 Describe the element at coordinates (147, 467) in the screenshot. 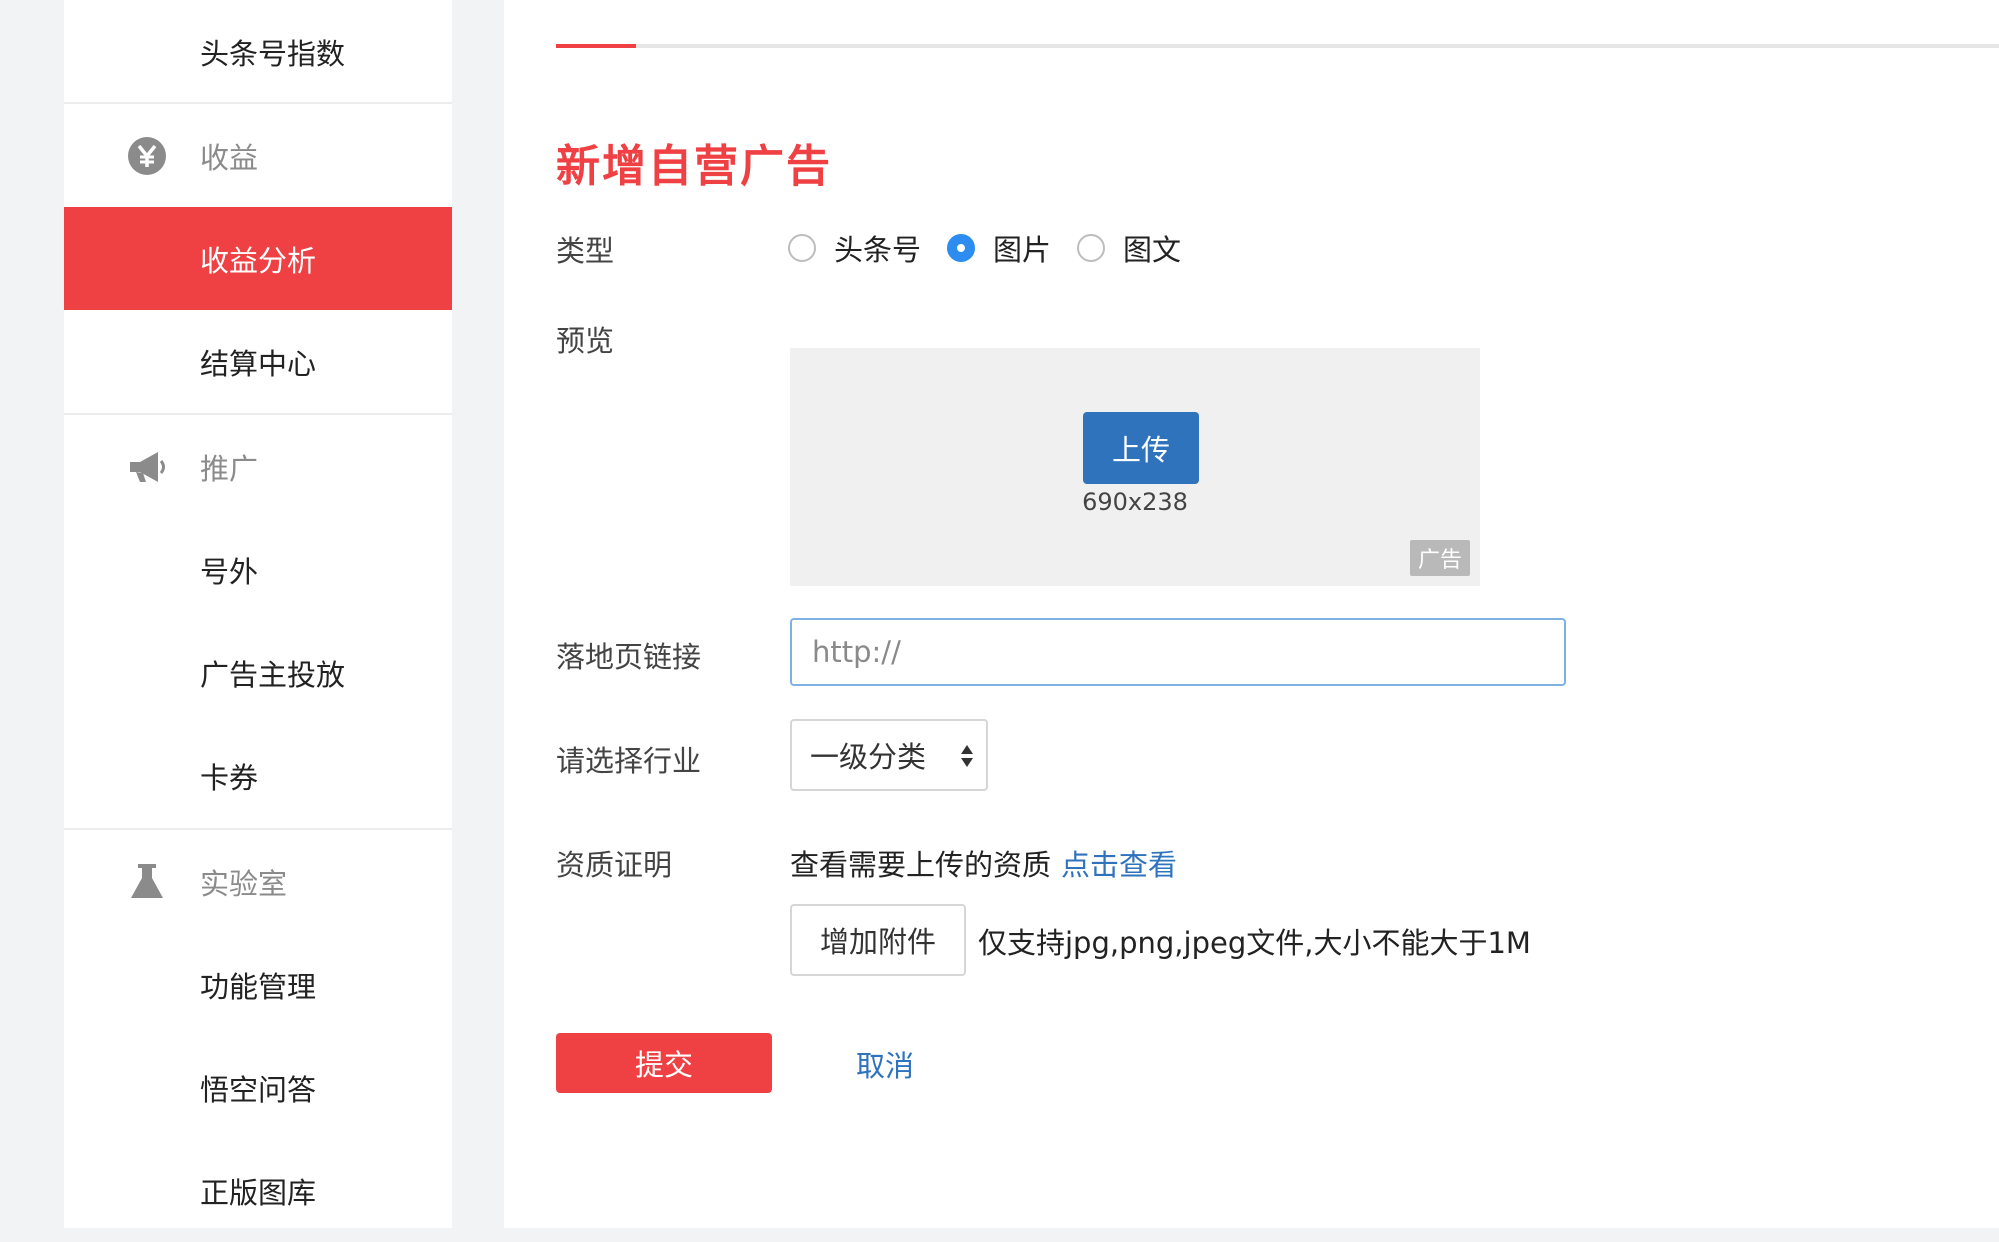

I see `megaphone-icon` at that location.